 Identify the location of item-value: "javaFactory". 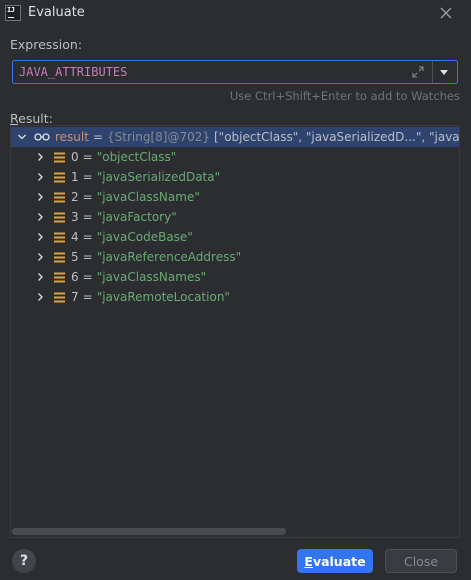
(136, 217).